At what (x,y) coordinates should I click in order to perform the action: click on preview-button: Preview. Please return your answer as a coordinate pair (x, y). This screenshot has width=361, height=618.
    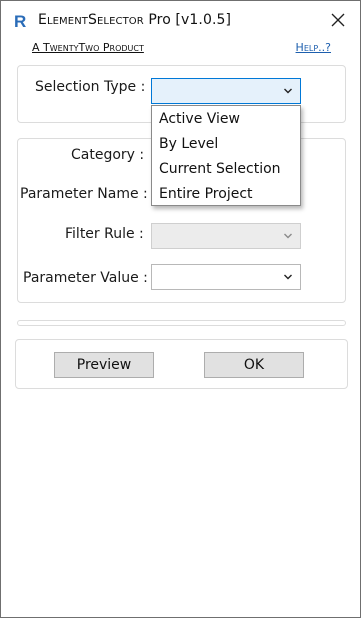
    Looking at the image, I should click on (104, 365).